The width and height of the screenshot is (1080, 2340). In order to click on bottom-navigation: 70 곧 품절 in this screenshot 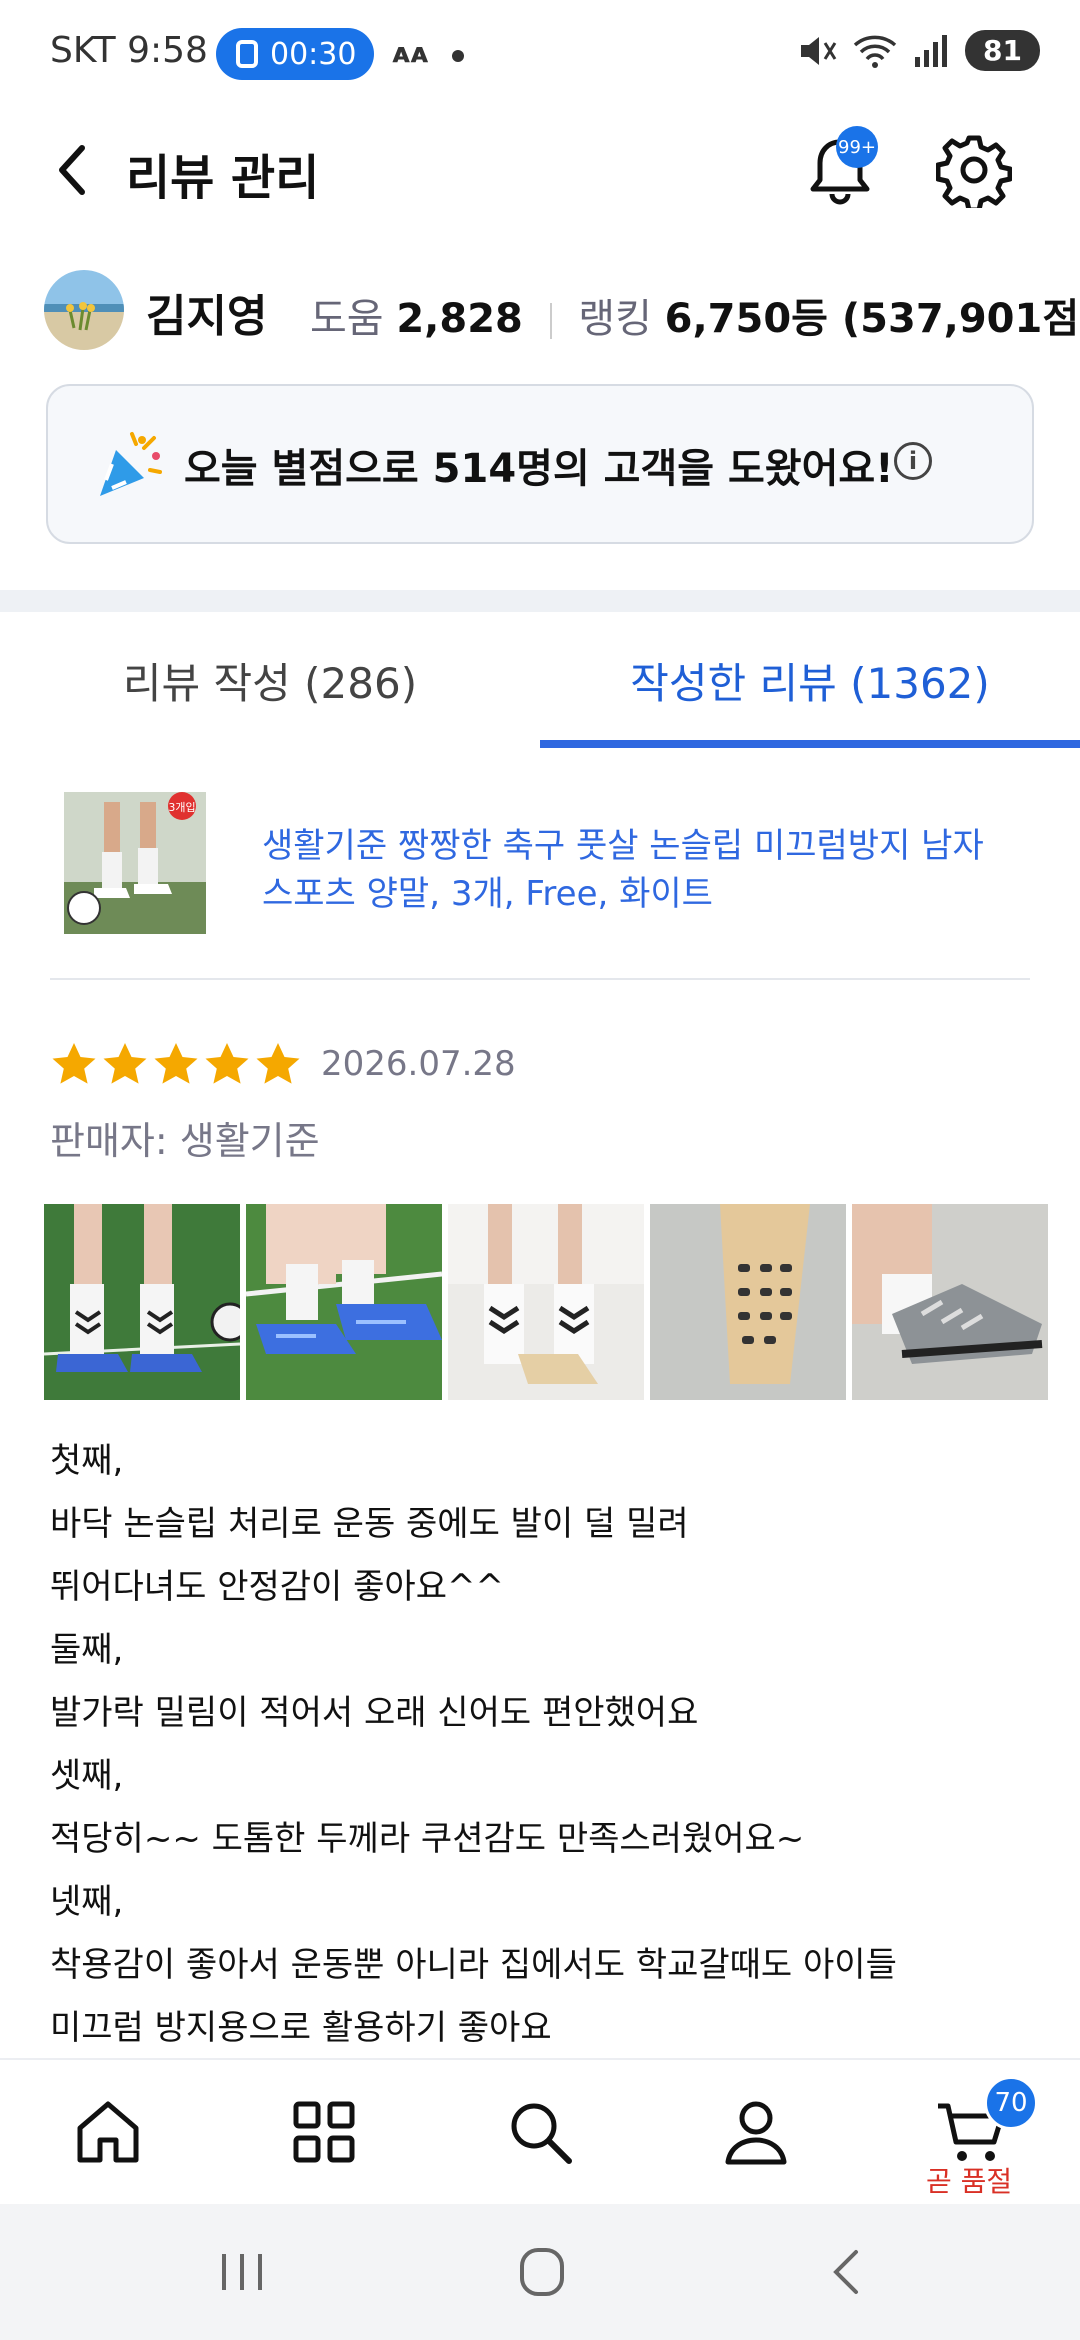, I will do `click(540, 2131)`.